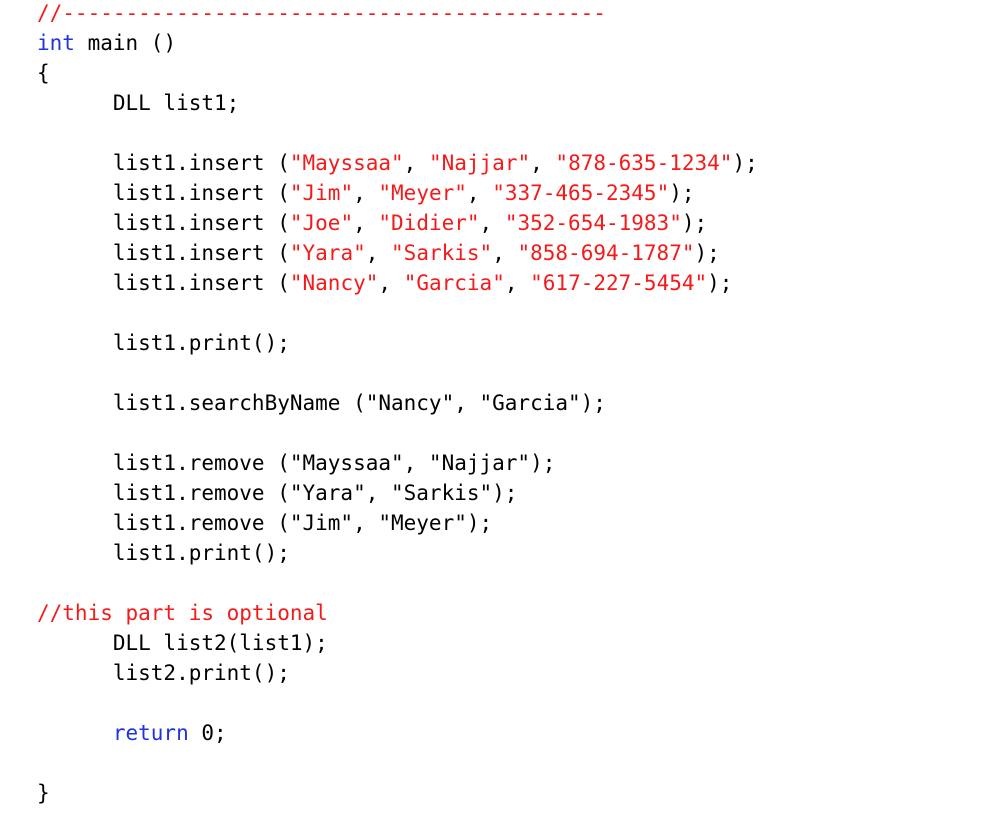  What do you see at coordinates (479, 163) in the screenshot?
I see `code-token-string: "Najjar"` at bounding box center [479, 163].